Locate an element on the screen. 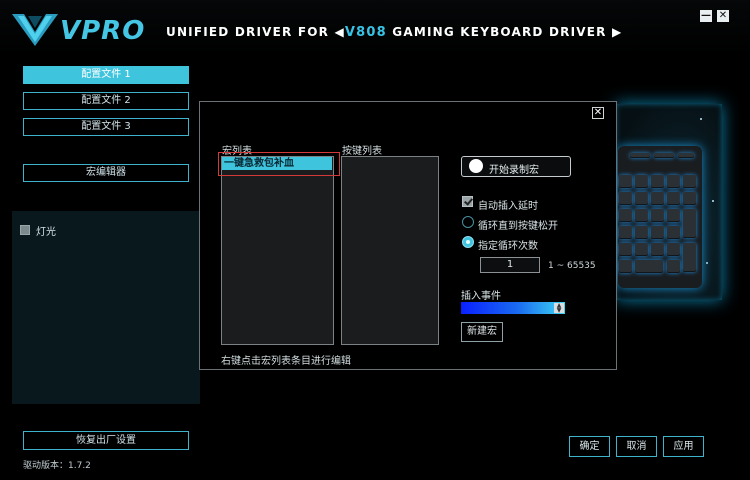 The image size is (750, 480). window-close-button: ✕ is located at coordinates (723, 16).